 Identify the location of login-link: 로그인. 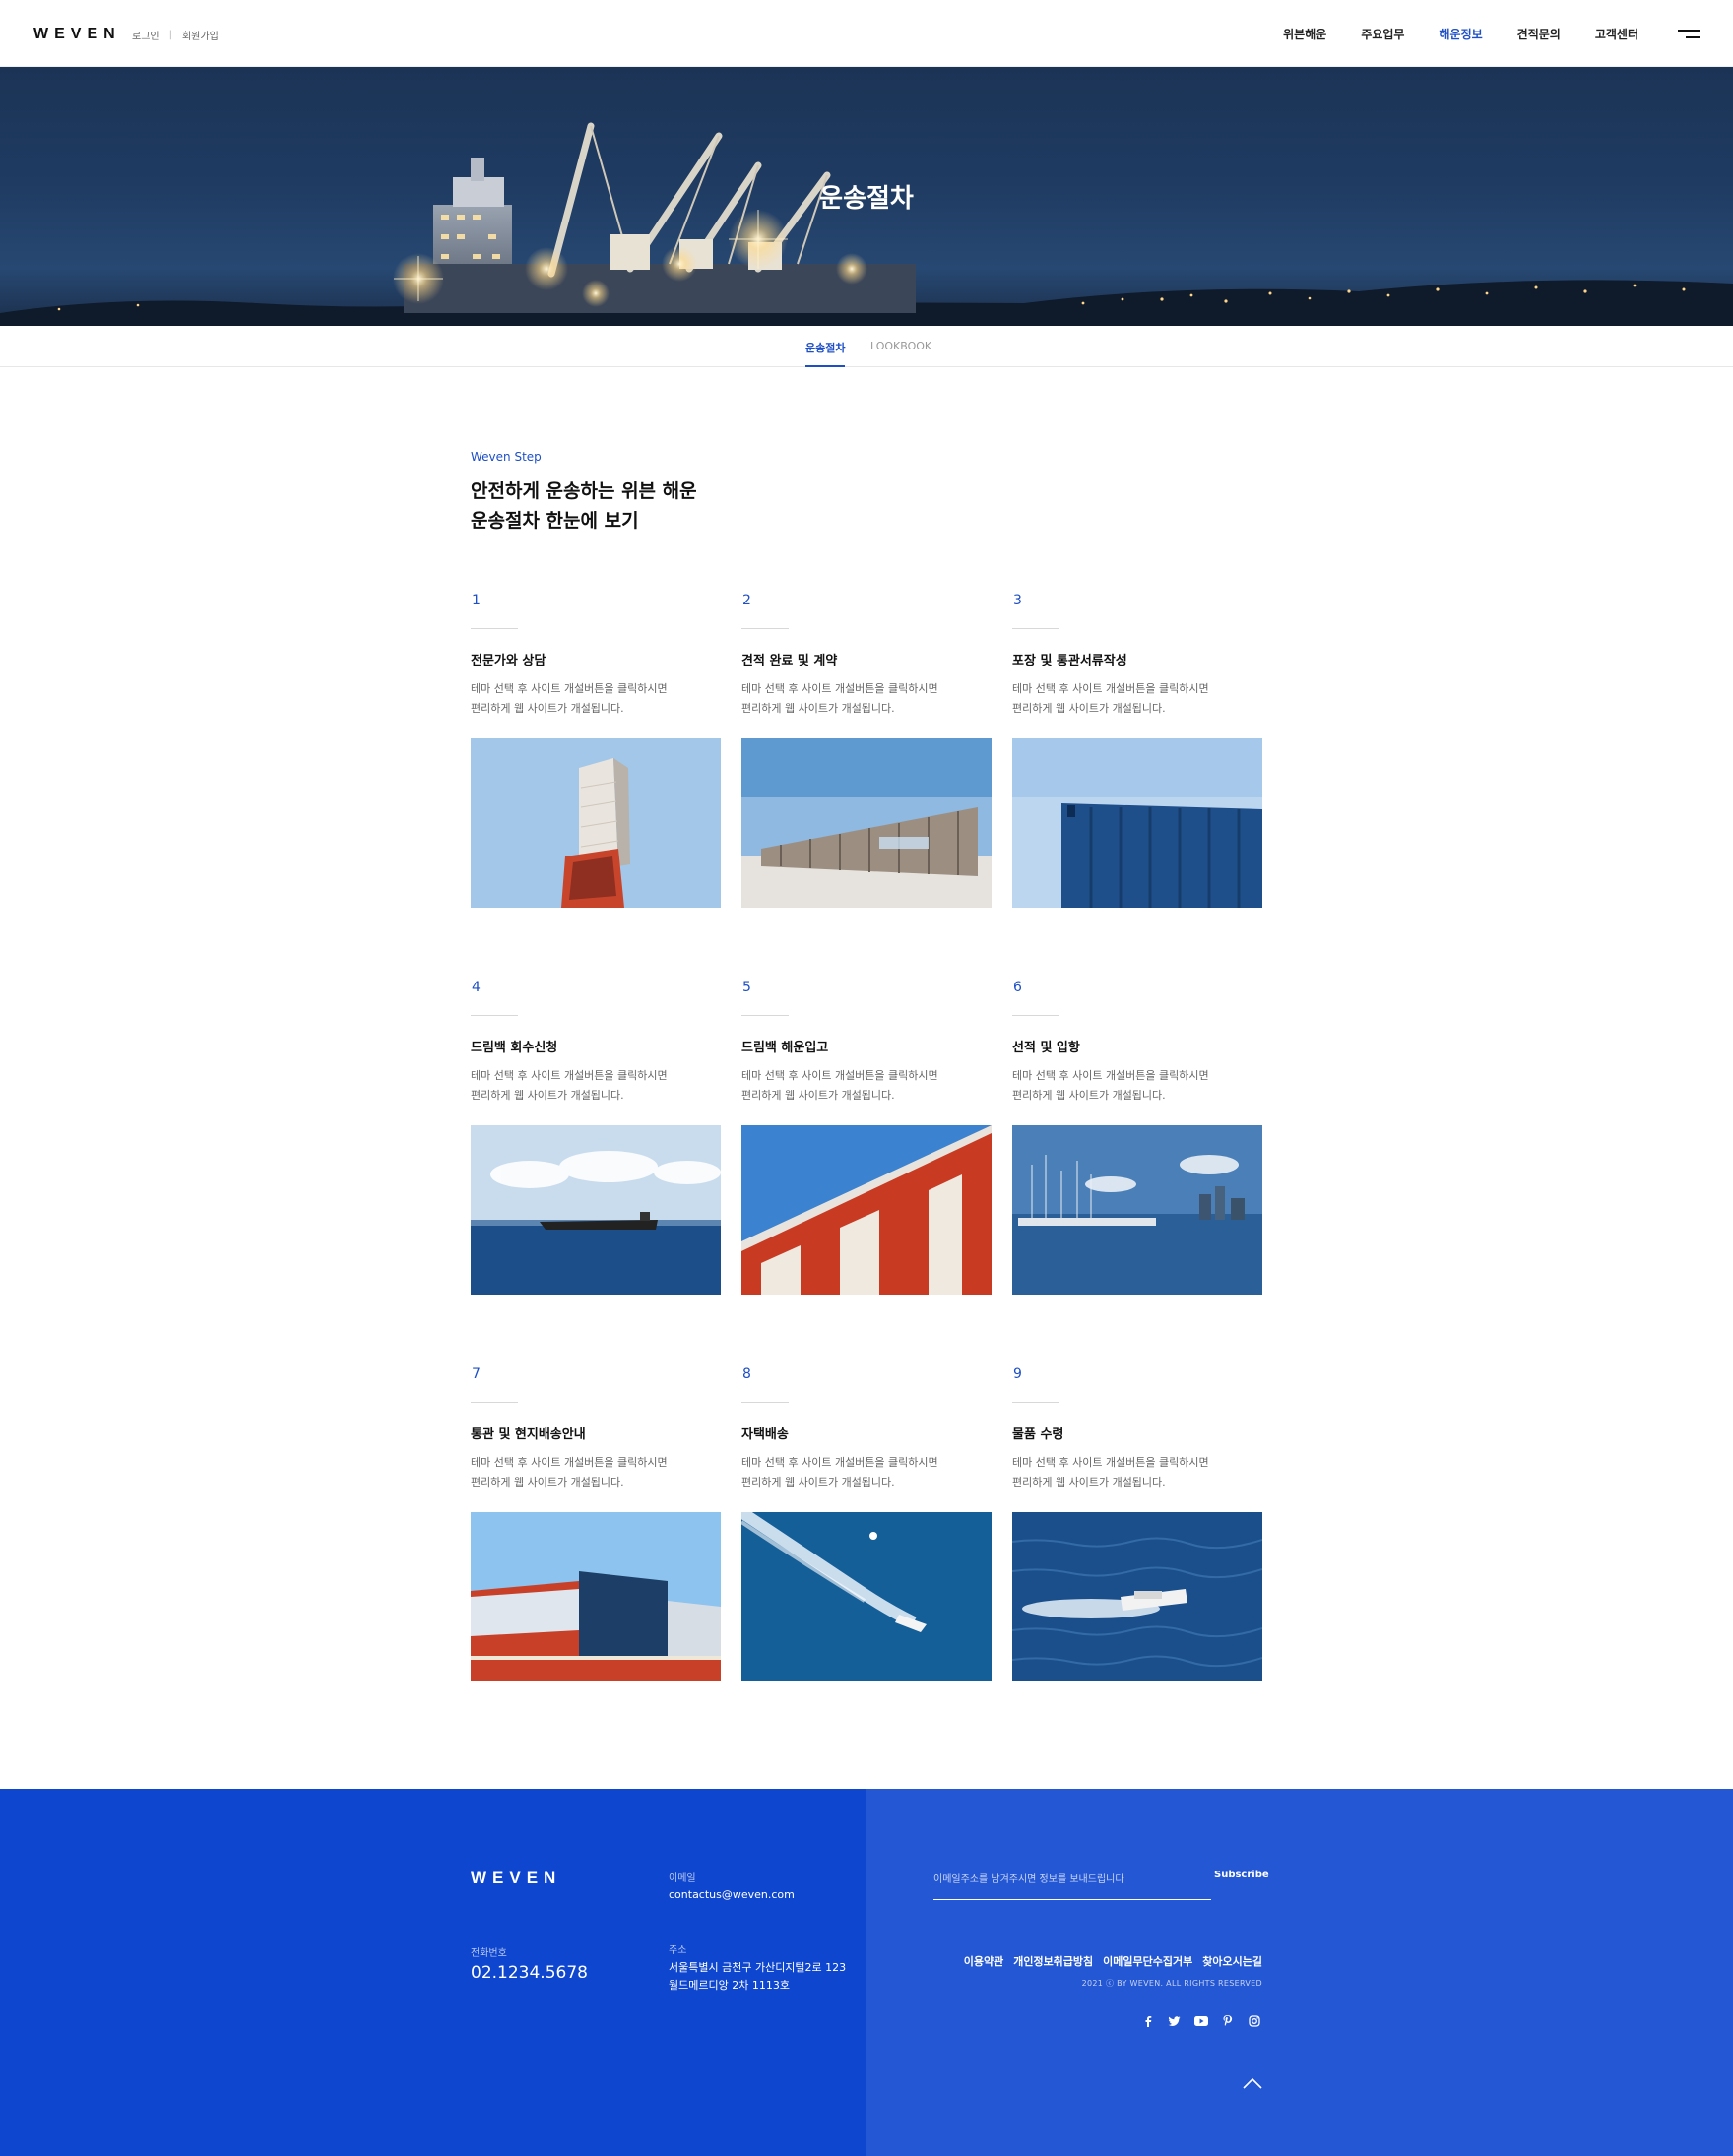
(146, 35).